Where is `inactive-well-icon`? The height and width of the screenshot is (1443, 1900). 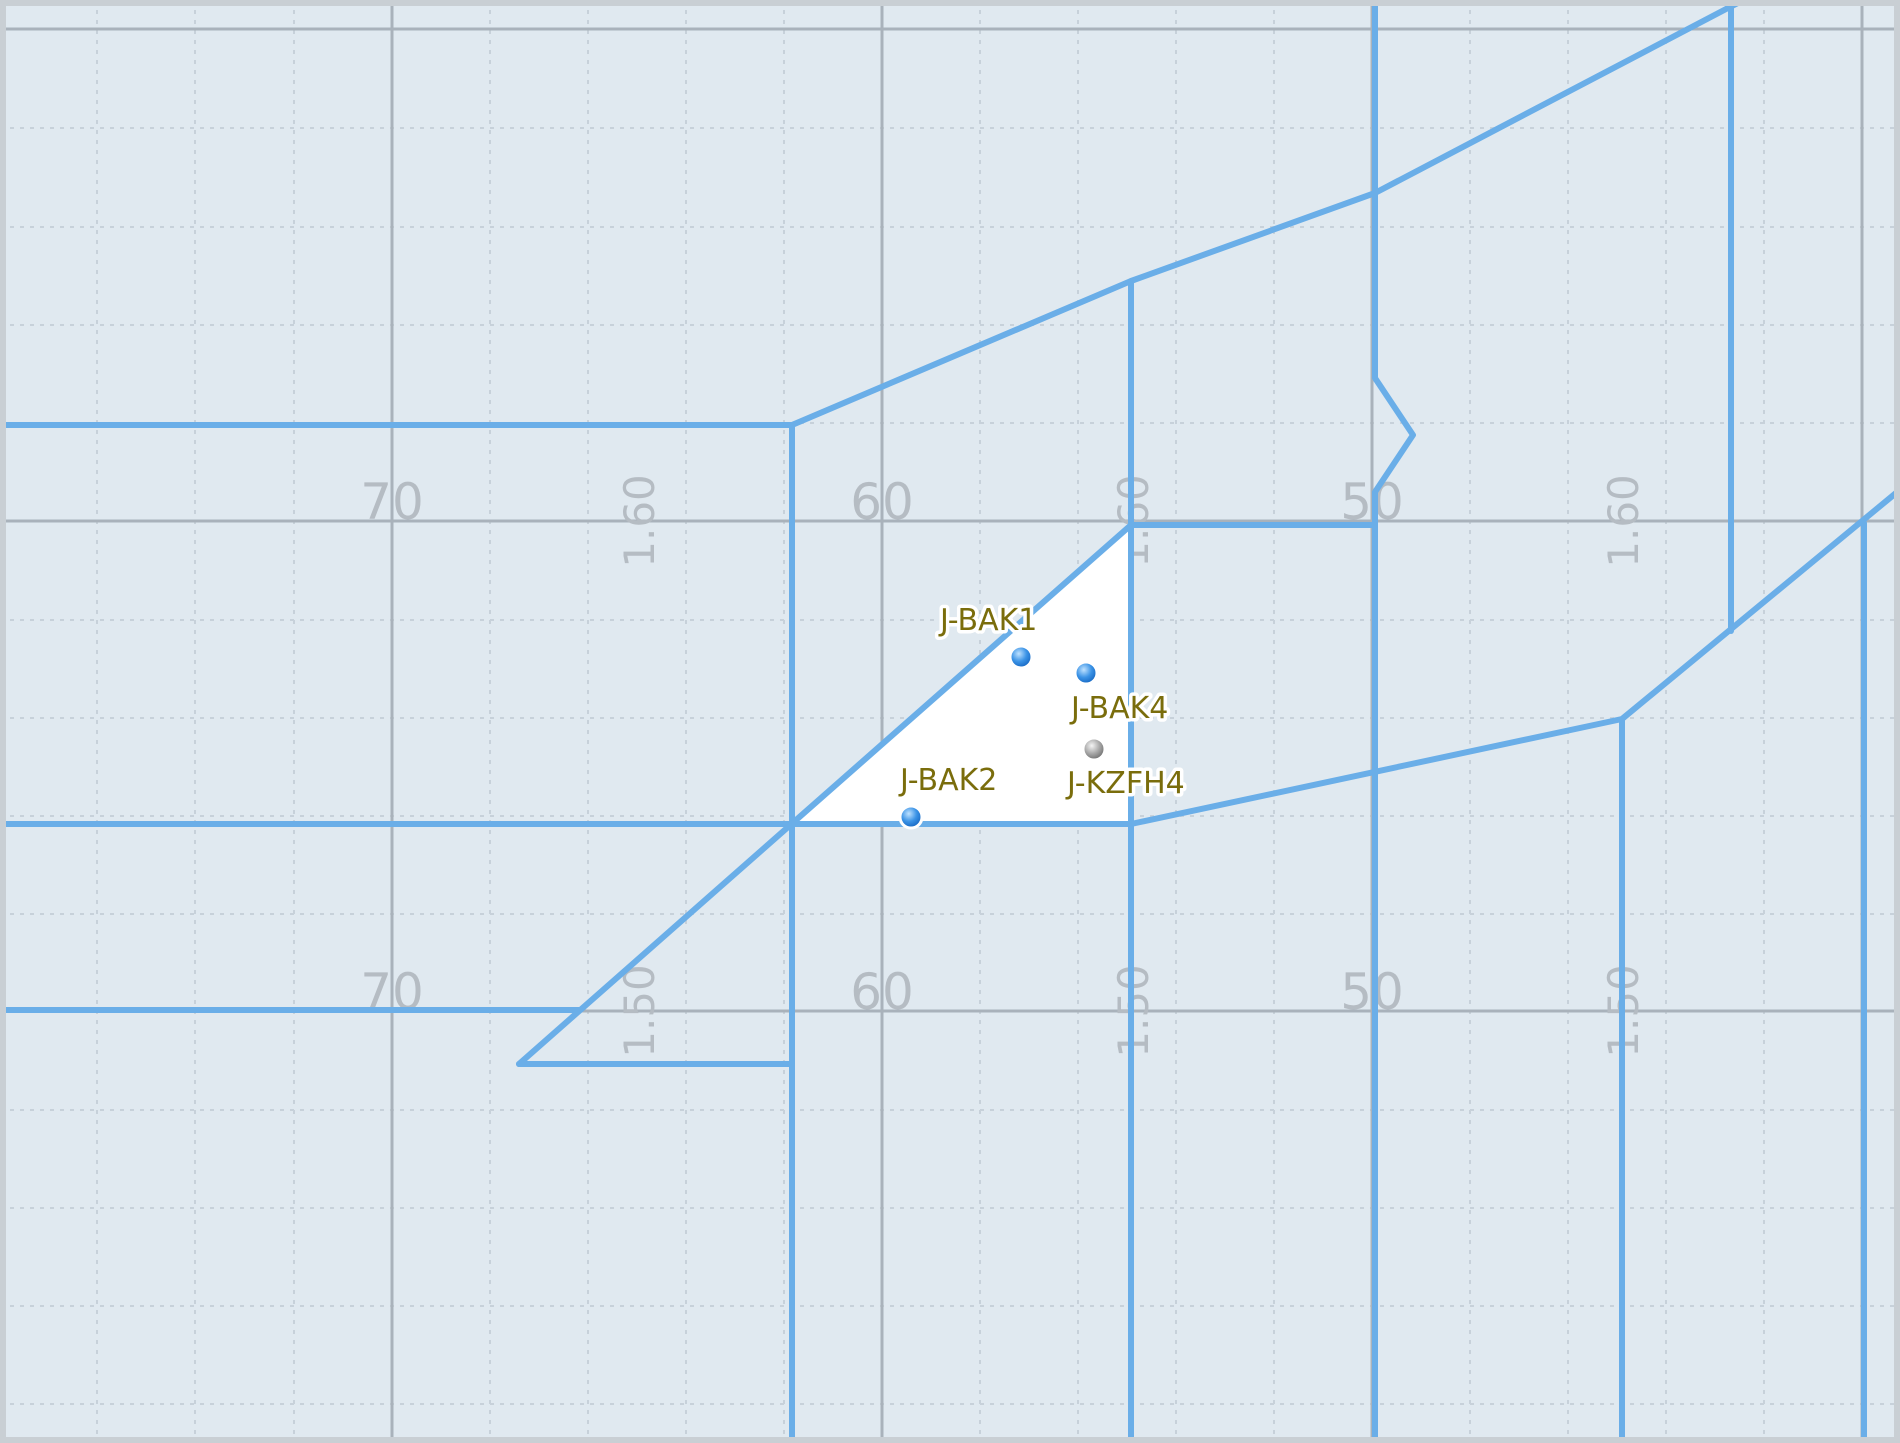
inactive-well-icon is located at coordinates (1094, 749).